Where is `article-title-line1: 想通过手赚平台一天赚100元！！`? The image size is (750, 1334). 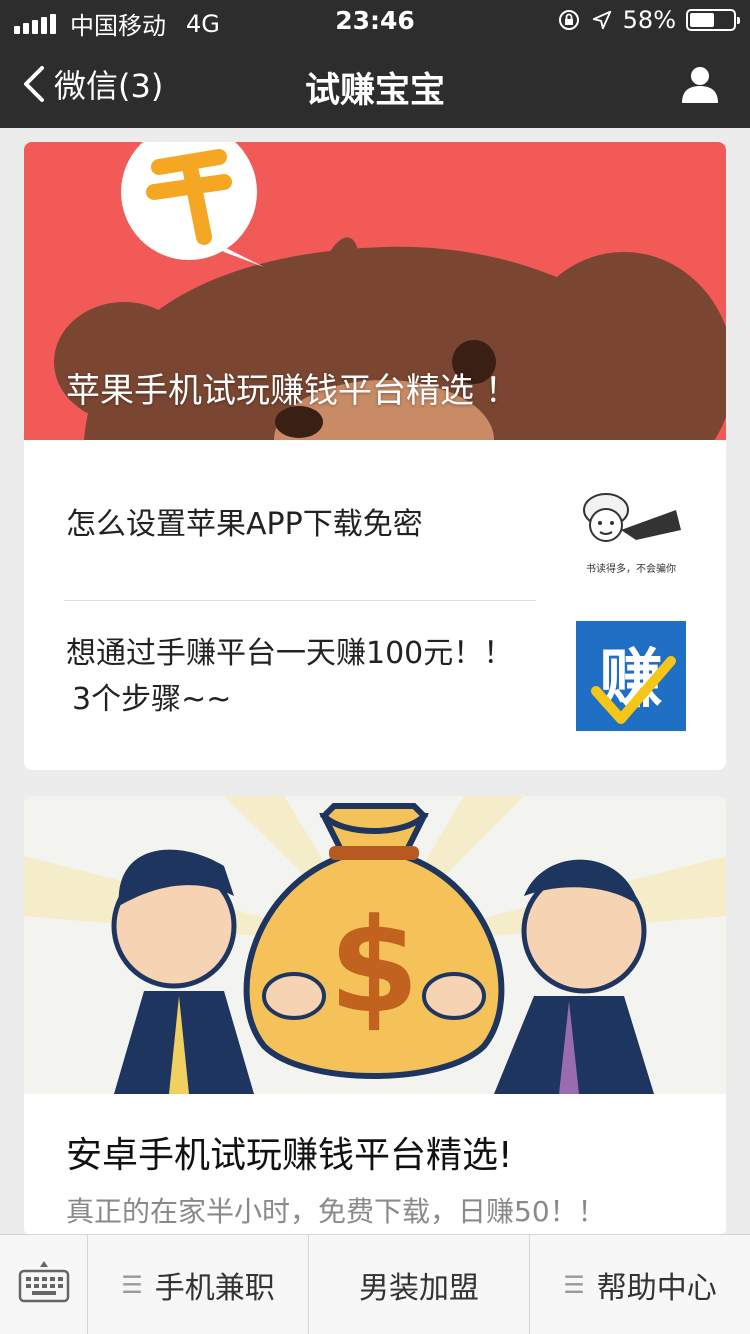
article-title-line1: 想通过手赚平台一天赚100元！！ is located at coordinates (290, 653).